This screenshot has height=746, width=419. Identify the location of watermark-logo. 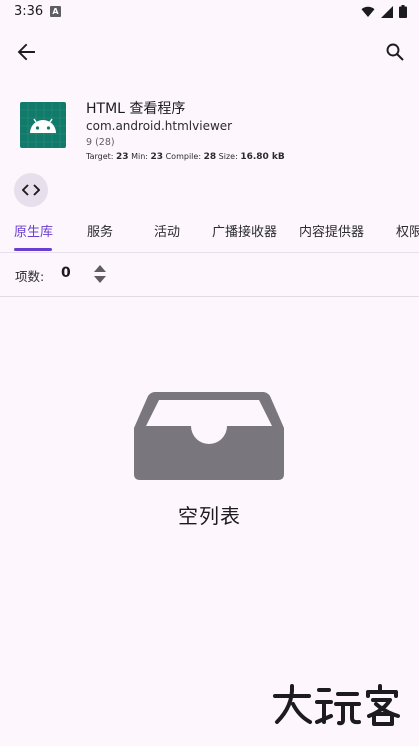
(336, 705).